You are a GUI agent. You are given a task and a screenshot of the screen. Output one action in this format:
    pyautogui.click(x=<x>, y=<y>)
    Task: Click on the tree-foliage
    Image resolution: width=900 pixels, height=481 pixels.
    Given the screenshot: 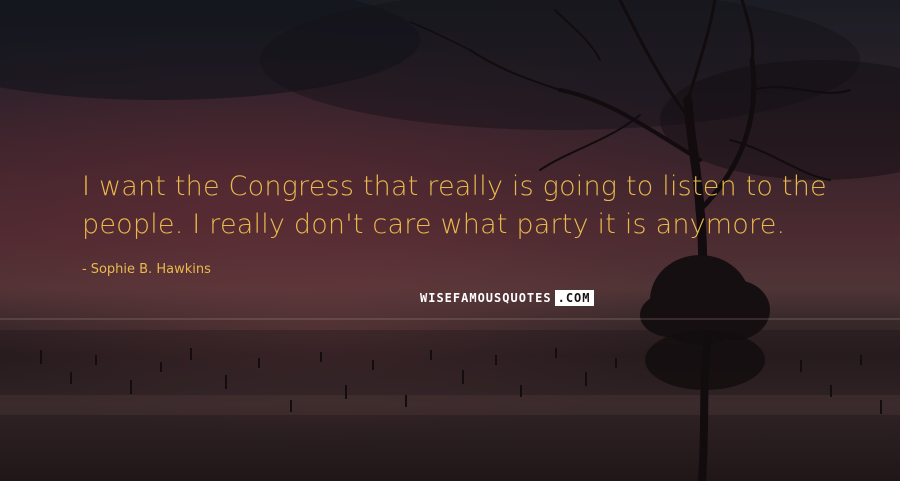 What is the action you would take?
    pyautogui.click(x=670, y=315)
    